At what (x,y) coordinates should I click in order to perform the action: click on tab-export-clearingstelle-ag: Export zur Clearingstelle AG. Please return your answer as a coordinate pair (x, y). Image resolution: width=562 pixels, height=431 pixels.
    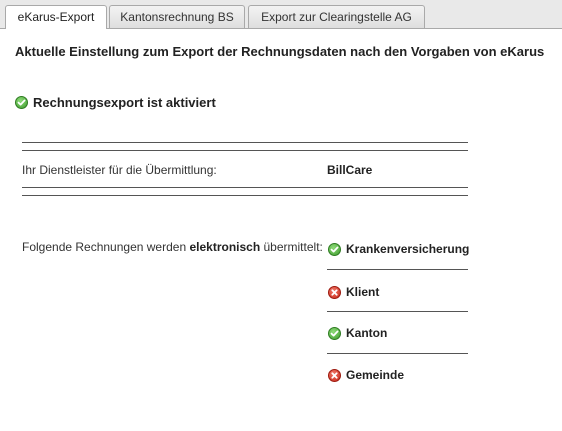
    Looking at the image, I should click on (336, 16).